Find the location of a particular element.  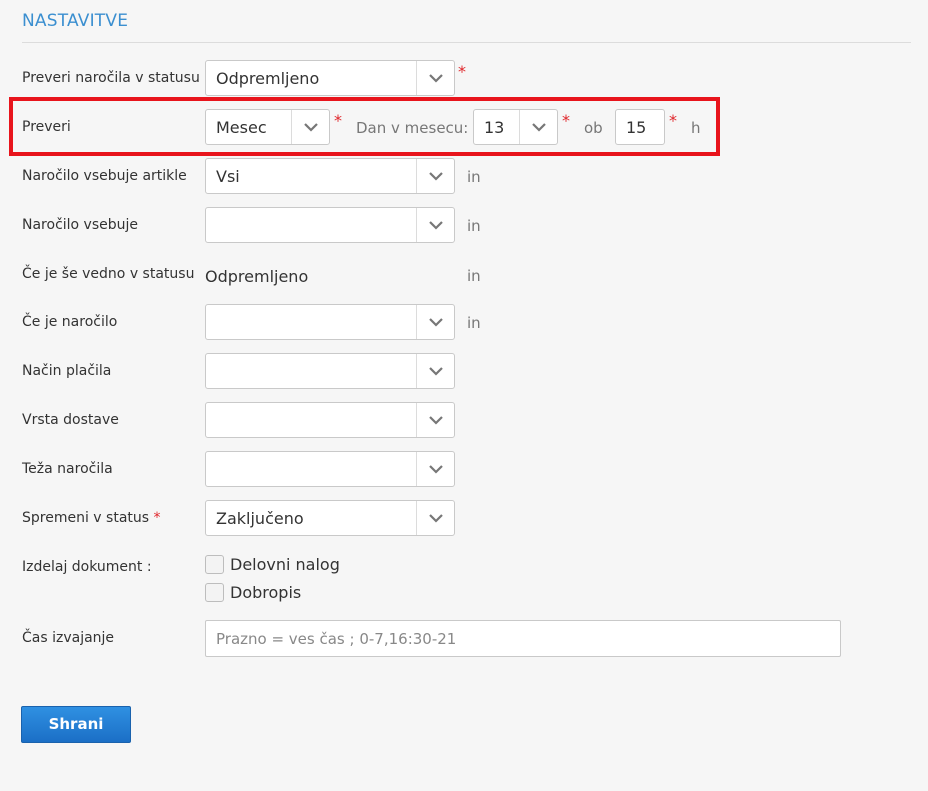

change-status-label-text: Spremeni v status is located at coordinates (86, 518).